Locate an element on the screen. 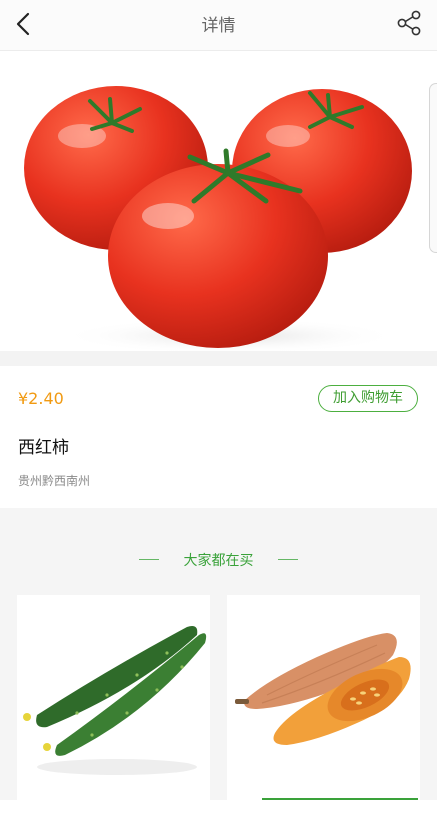 This screenshot has height=815, width=437. recommendations-title: 大家都在买 is located at coordinates (218, 561).